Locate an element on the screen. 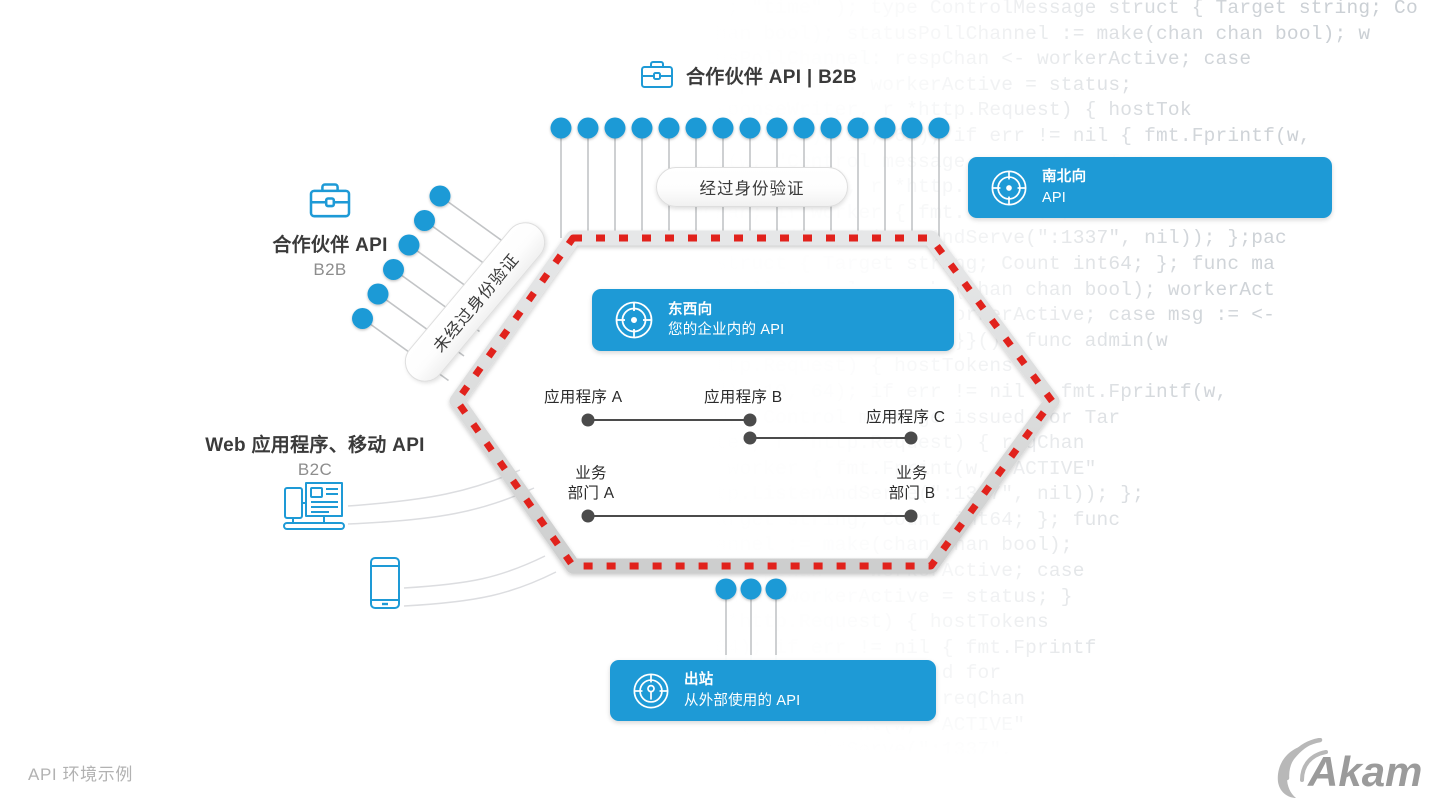 The image size is (1440, 810). b2c-channel-group: Web 应用程序、移动 API B2C is located at coordinates (315, 455).